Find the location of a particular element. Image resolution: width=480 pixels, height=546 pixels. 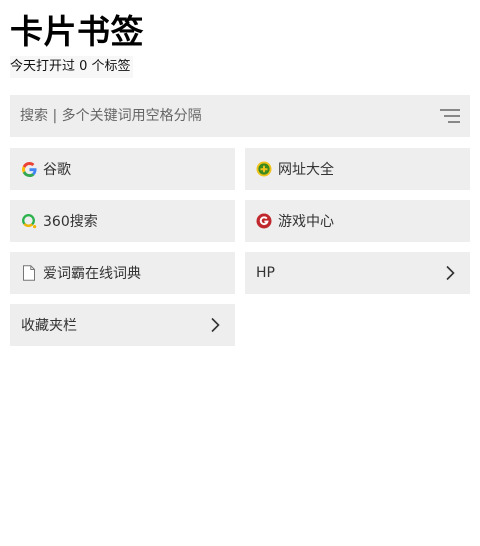

bookmark-label: 谷歌 is located at coordinates (57, 170).